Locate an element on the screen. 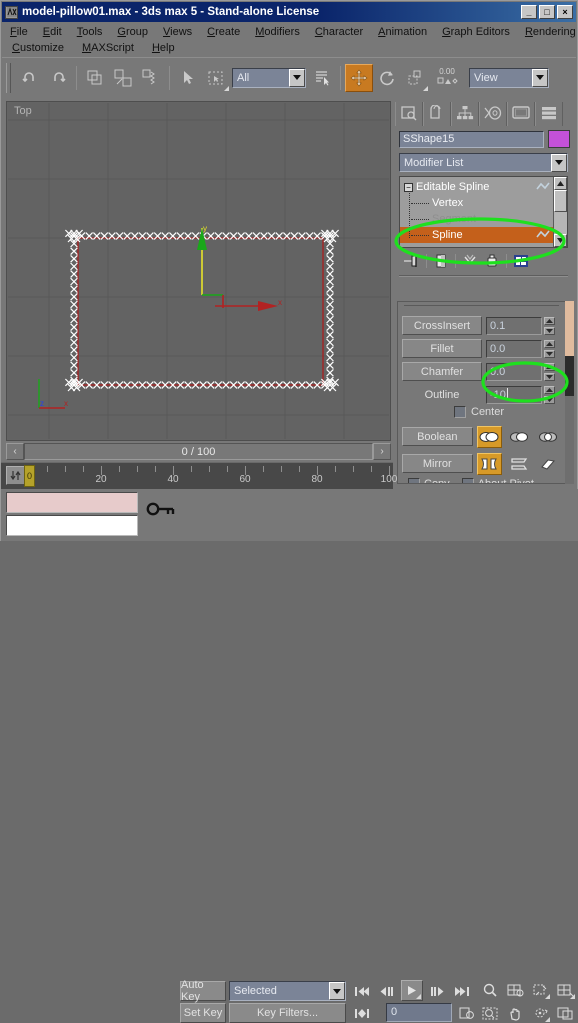 This screenshot has width=578, height=1023. fillet-button: Fillet is located at coordinates (442, 348).